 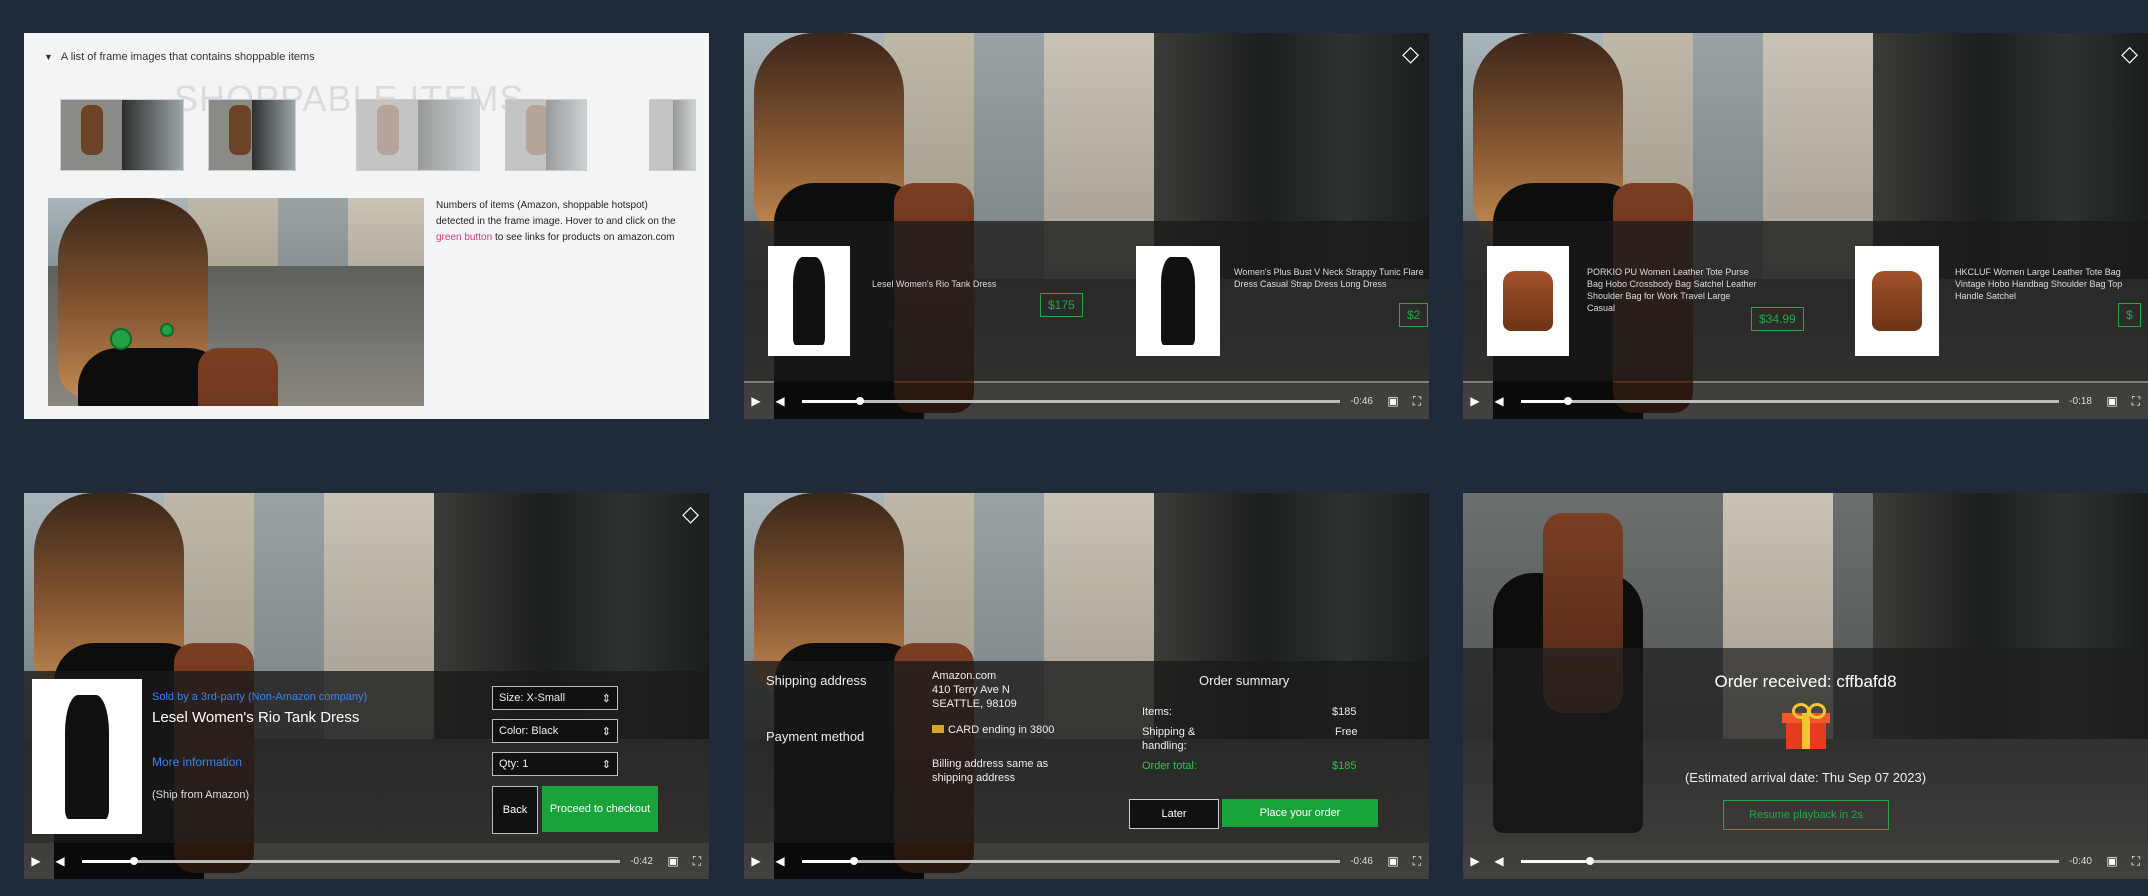 I want to click on video-controls: ▶ ◀ -0:40 ▣ ⛶, so click(x=1805, y=861).